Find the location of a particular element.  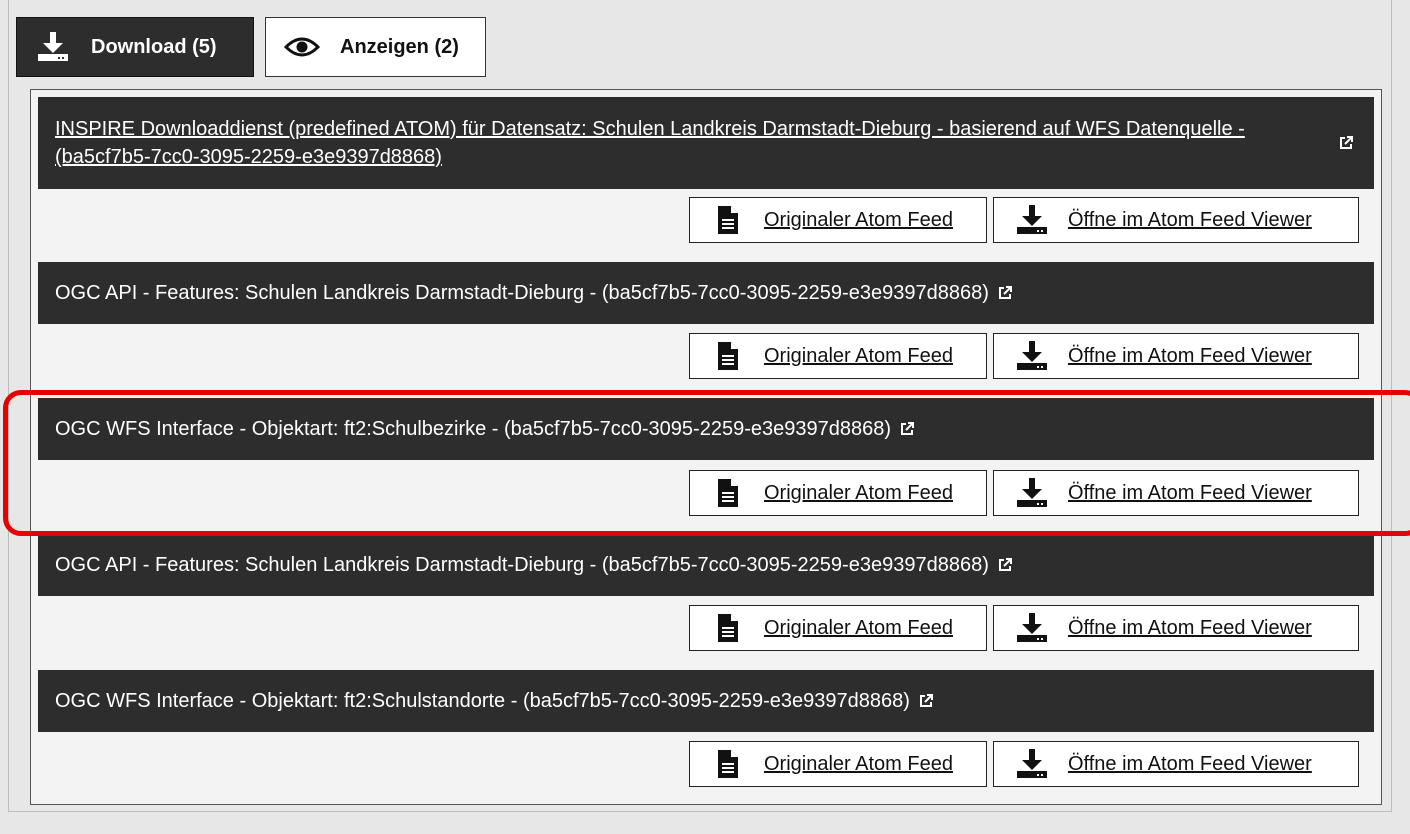

tab-anzeigen-label: Anzeigen (2) is located at coordinates (399, 46).